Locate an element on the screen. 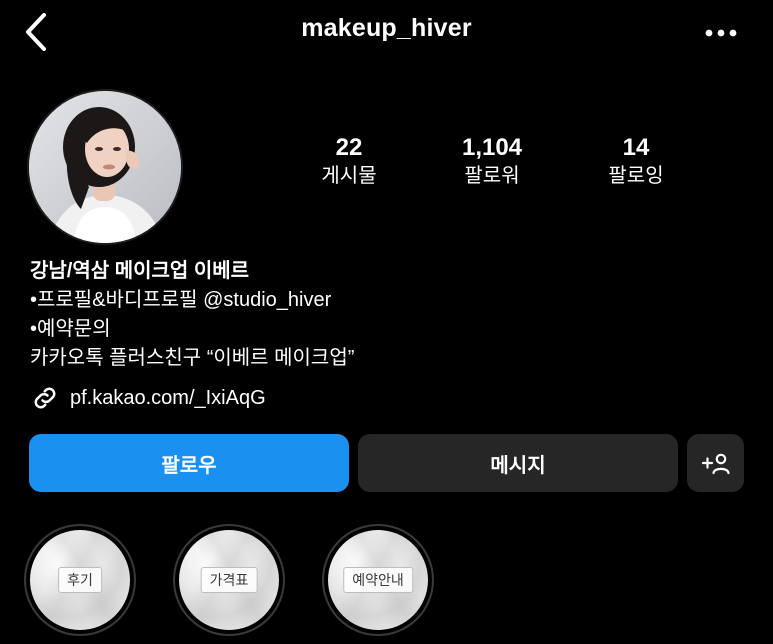 This screenshot has height=644, width=773. followers-label: 팔로워 is located at coordinates (492, 176).